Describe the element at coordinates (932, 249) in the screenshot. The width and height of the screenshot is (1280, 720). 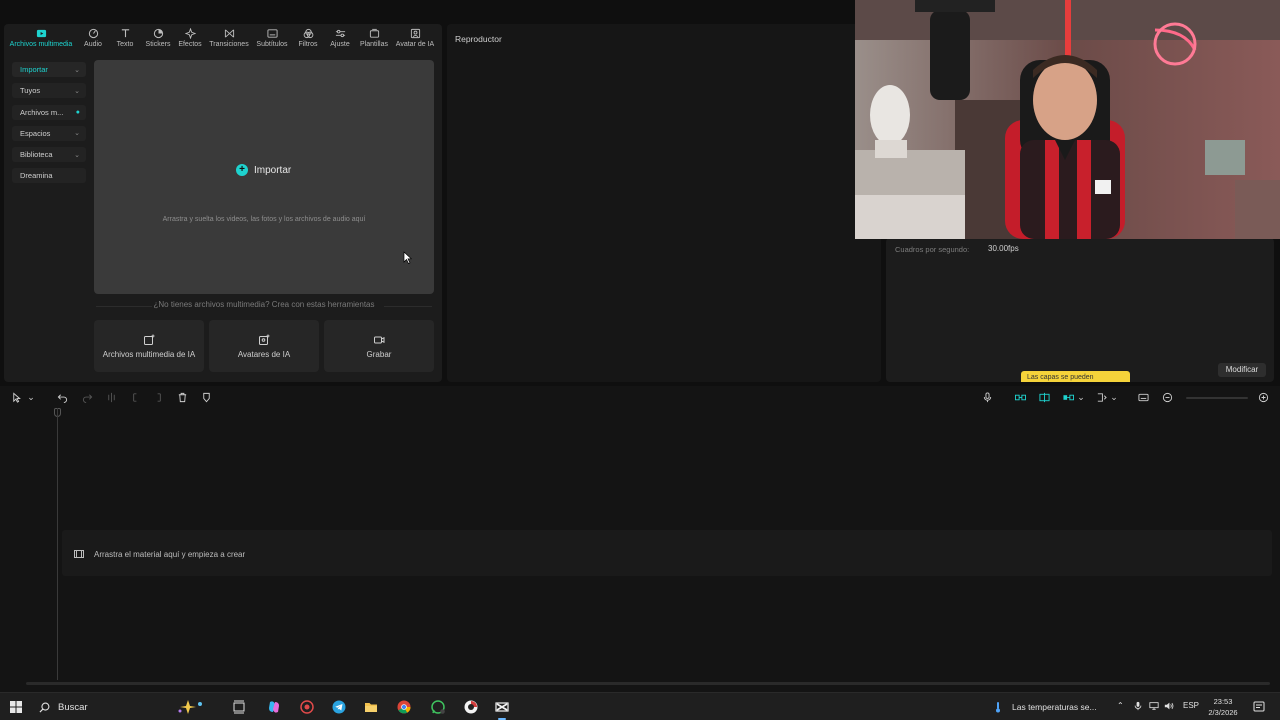
I see `fps-label: Cuadros por segundo:` at that location.